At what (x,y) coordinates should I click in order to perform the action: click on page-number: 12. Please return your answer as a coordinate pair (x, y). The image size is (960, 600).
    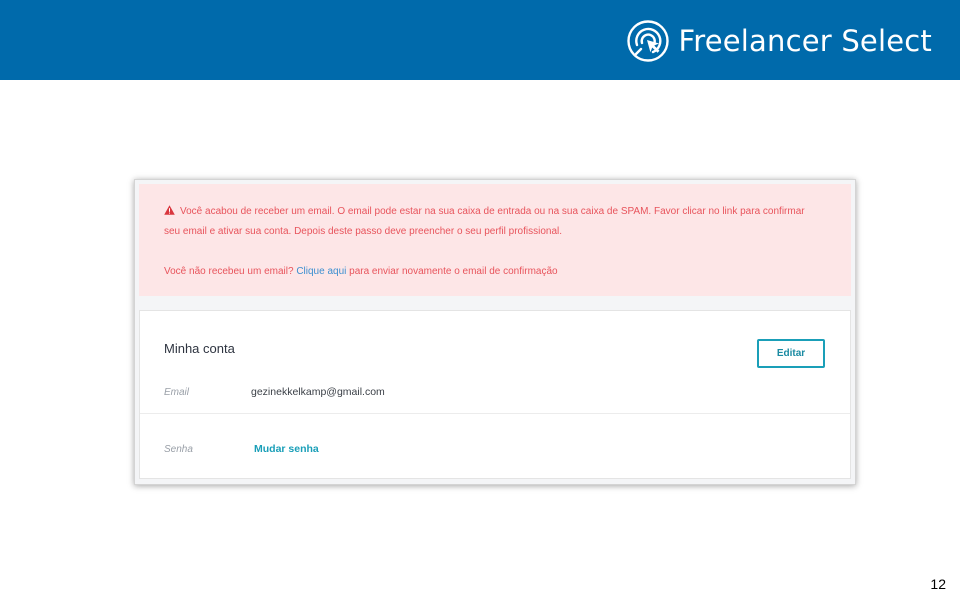
    Looking at the image, I should click on (938, 584).